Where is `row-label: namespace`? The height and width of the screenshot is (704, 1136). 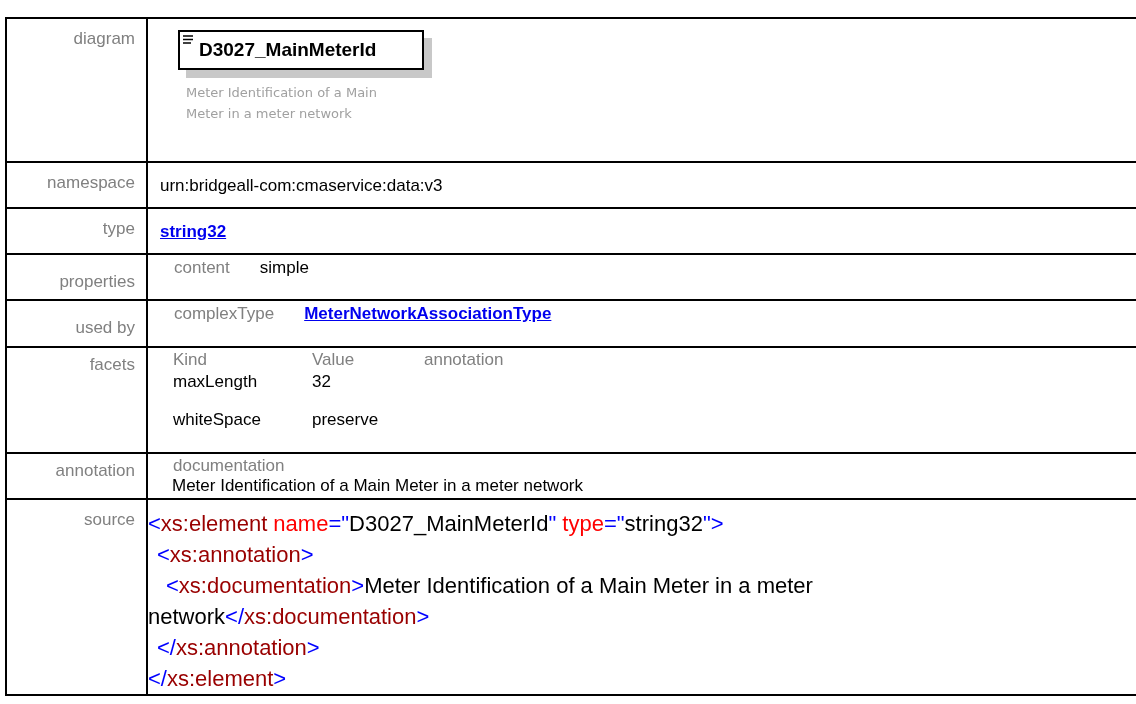
row-label: namespace is located at coordinates (91, 182).